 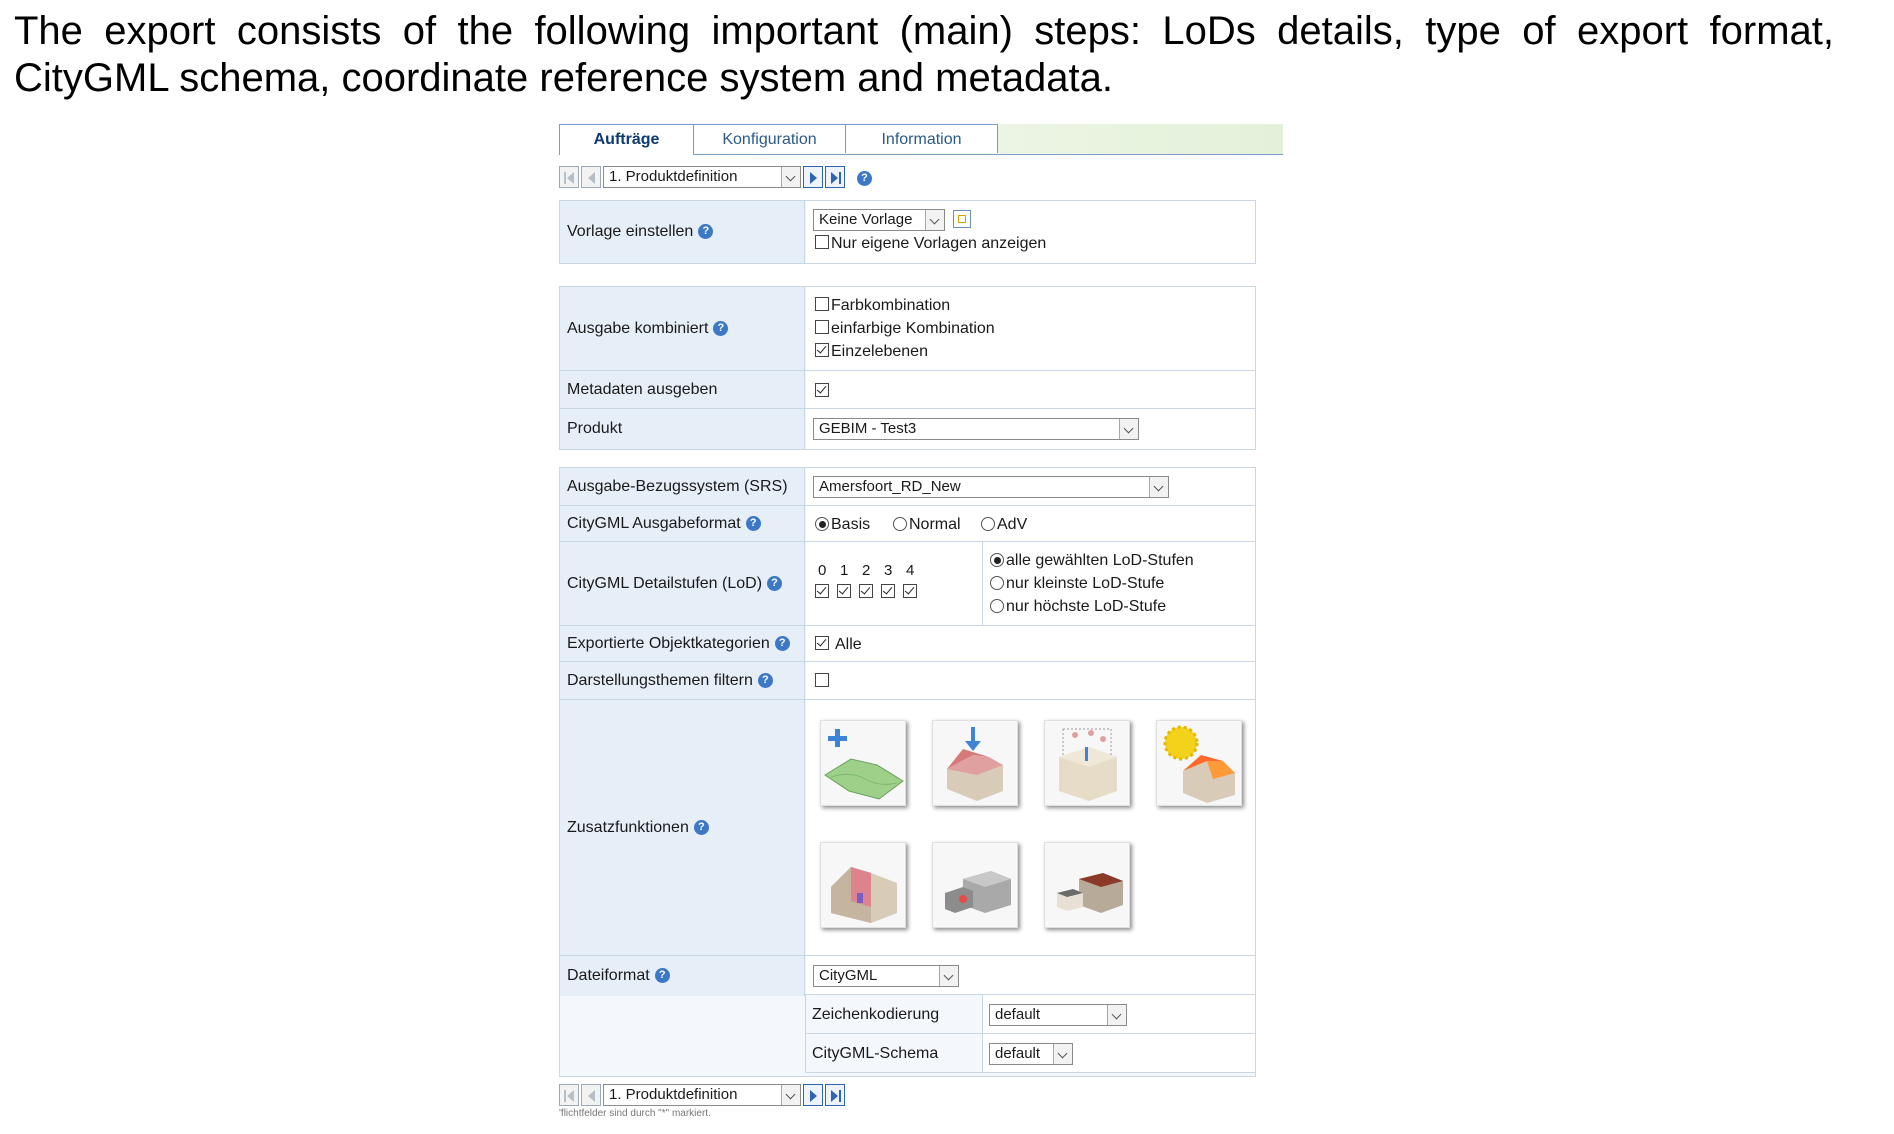 What do you see at coordinates (900, 524) in the screenshot?
I see `format-normal-radio` at bounding box center [900, 524].